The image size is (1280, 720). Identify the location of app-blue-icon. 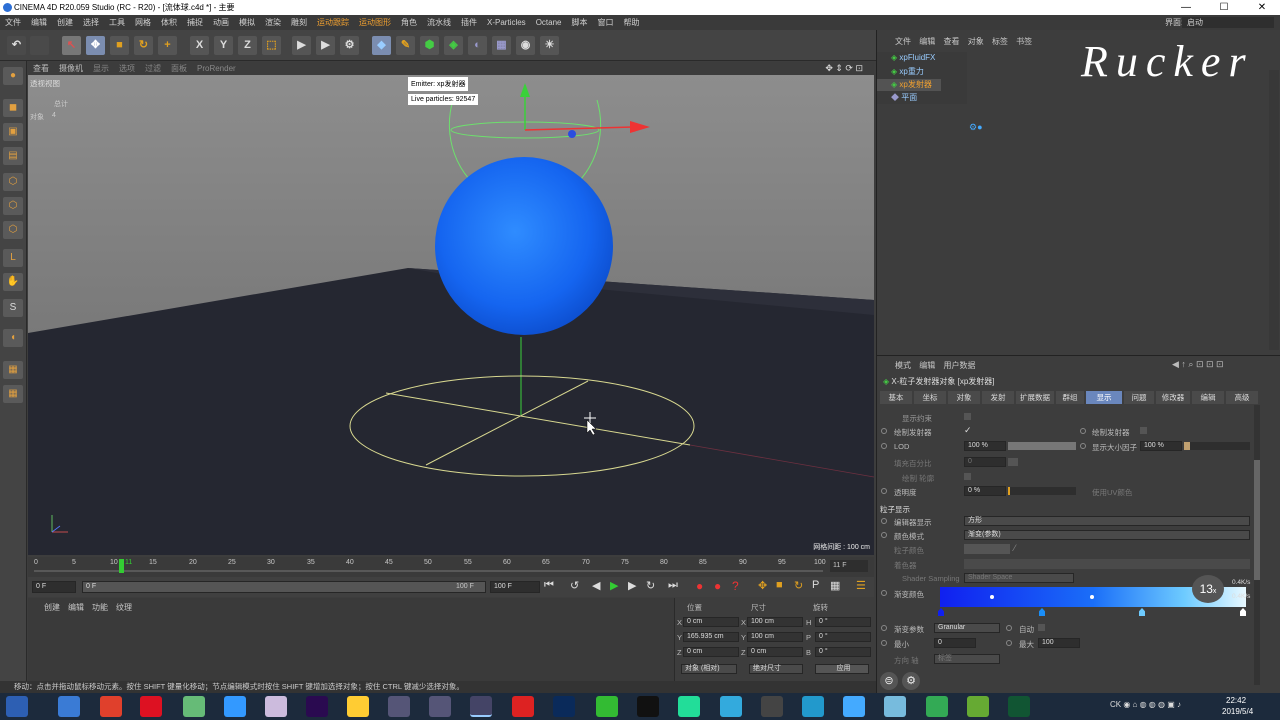
(731, 706).